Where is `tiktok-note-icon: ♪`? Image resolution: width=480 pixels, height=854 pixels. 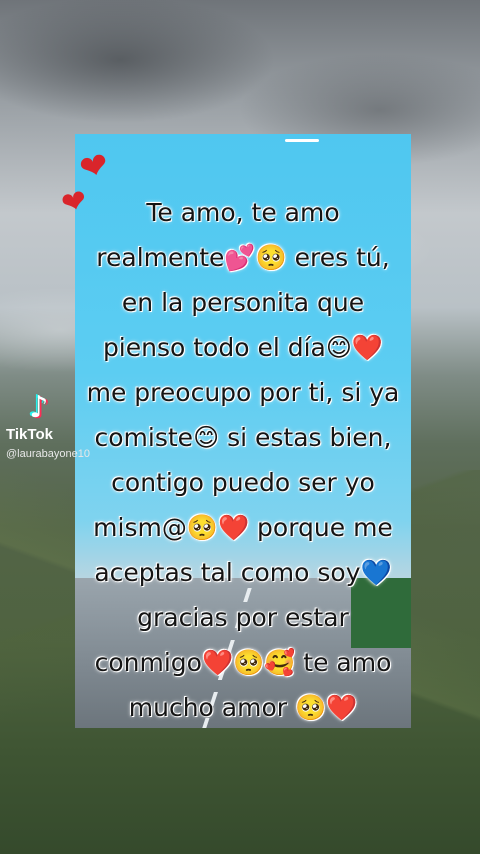 tiktok-note-icon: ♪ is located at coordinates (39, 407).